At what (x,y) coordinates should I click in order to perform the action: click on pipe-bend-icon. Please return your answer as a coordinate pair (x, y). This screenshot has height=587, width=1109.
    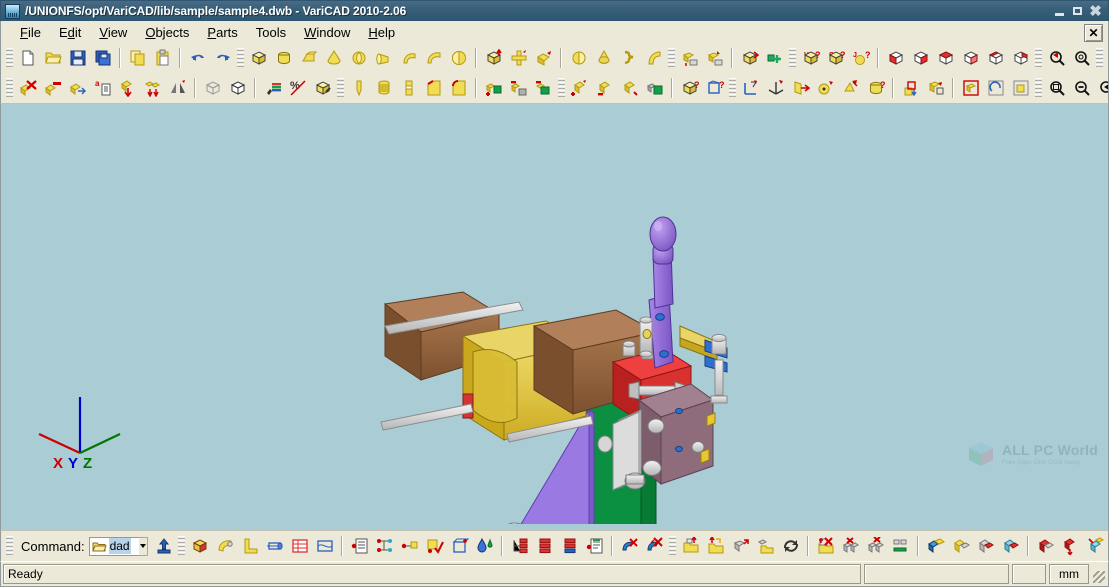
    Looking at the image, I should click on (408, 58).